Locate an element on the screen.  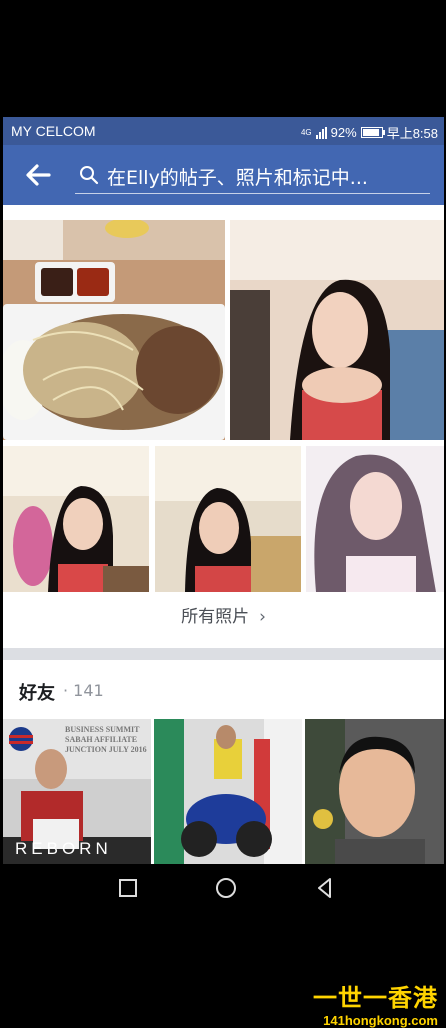
chevron-right-icon: › is located at coordinates (262, 617).